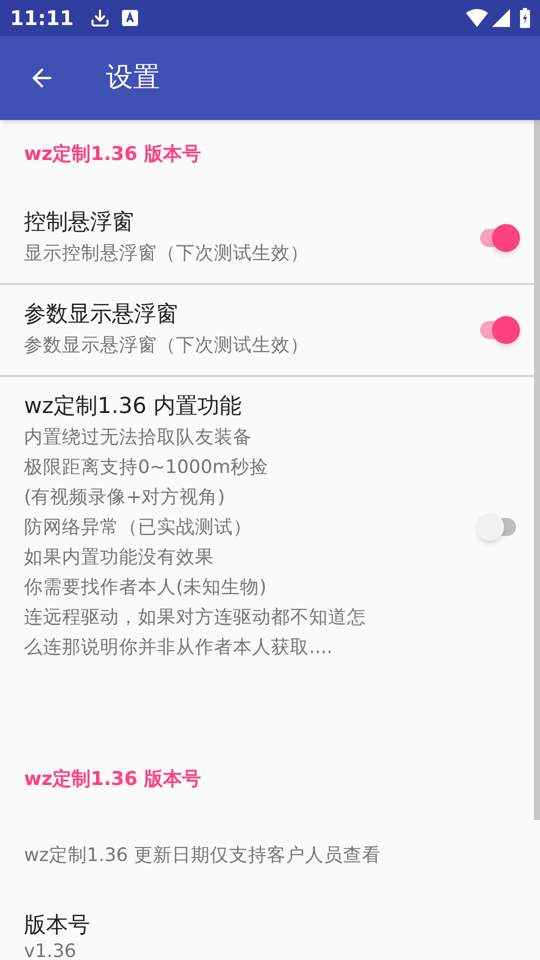  Describe the element at coordinates (167, 254) in the screenshot. I see `preference-summary: 显示控制悬浮窗（下次测试生效）` at that location.